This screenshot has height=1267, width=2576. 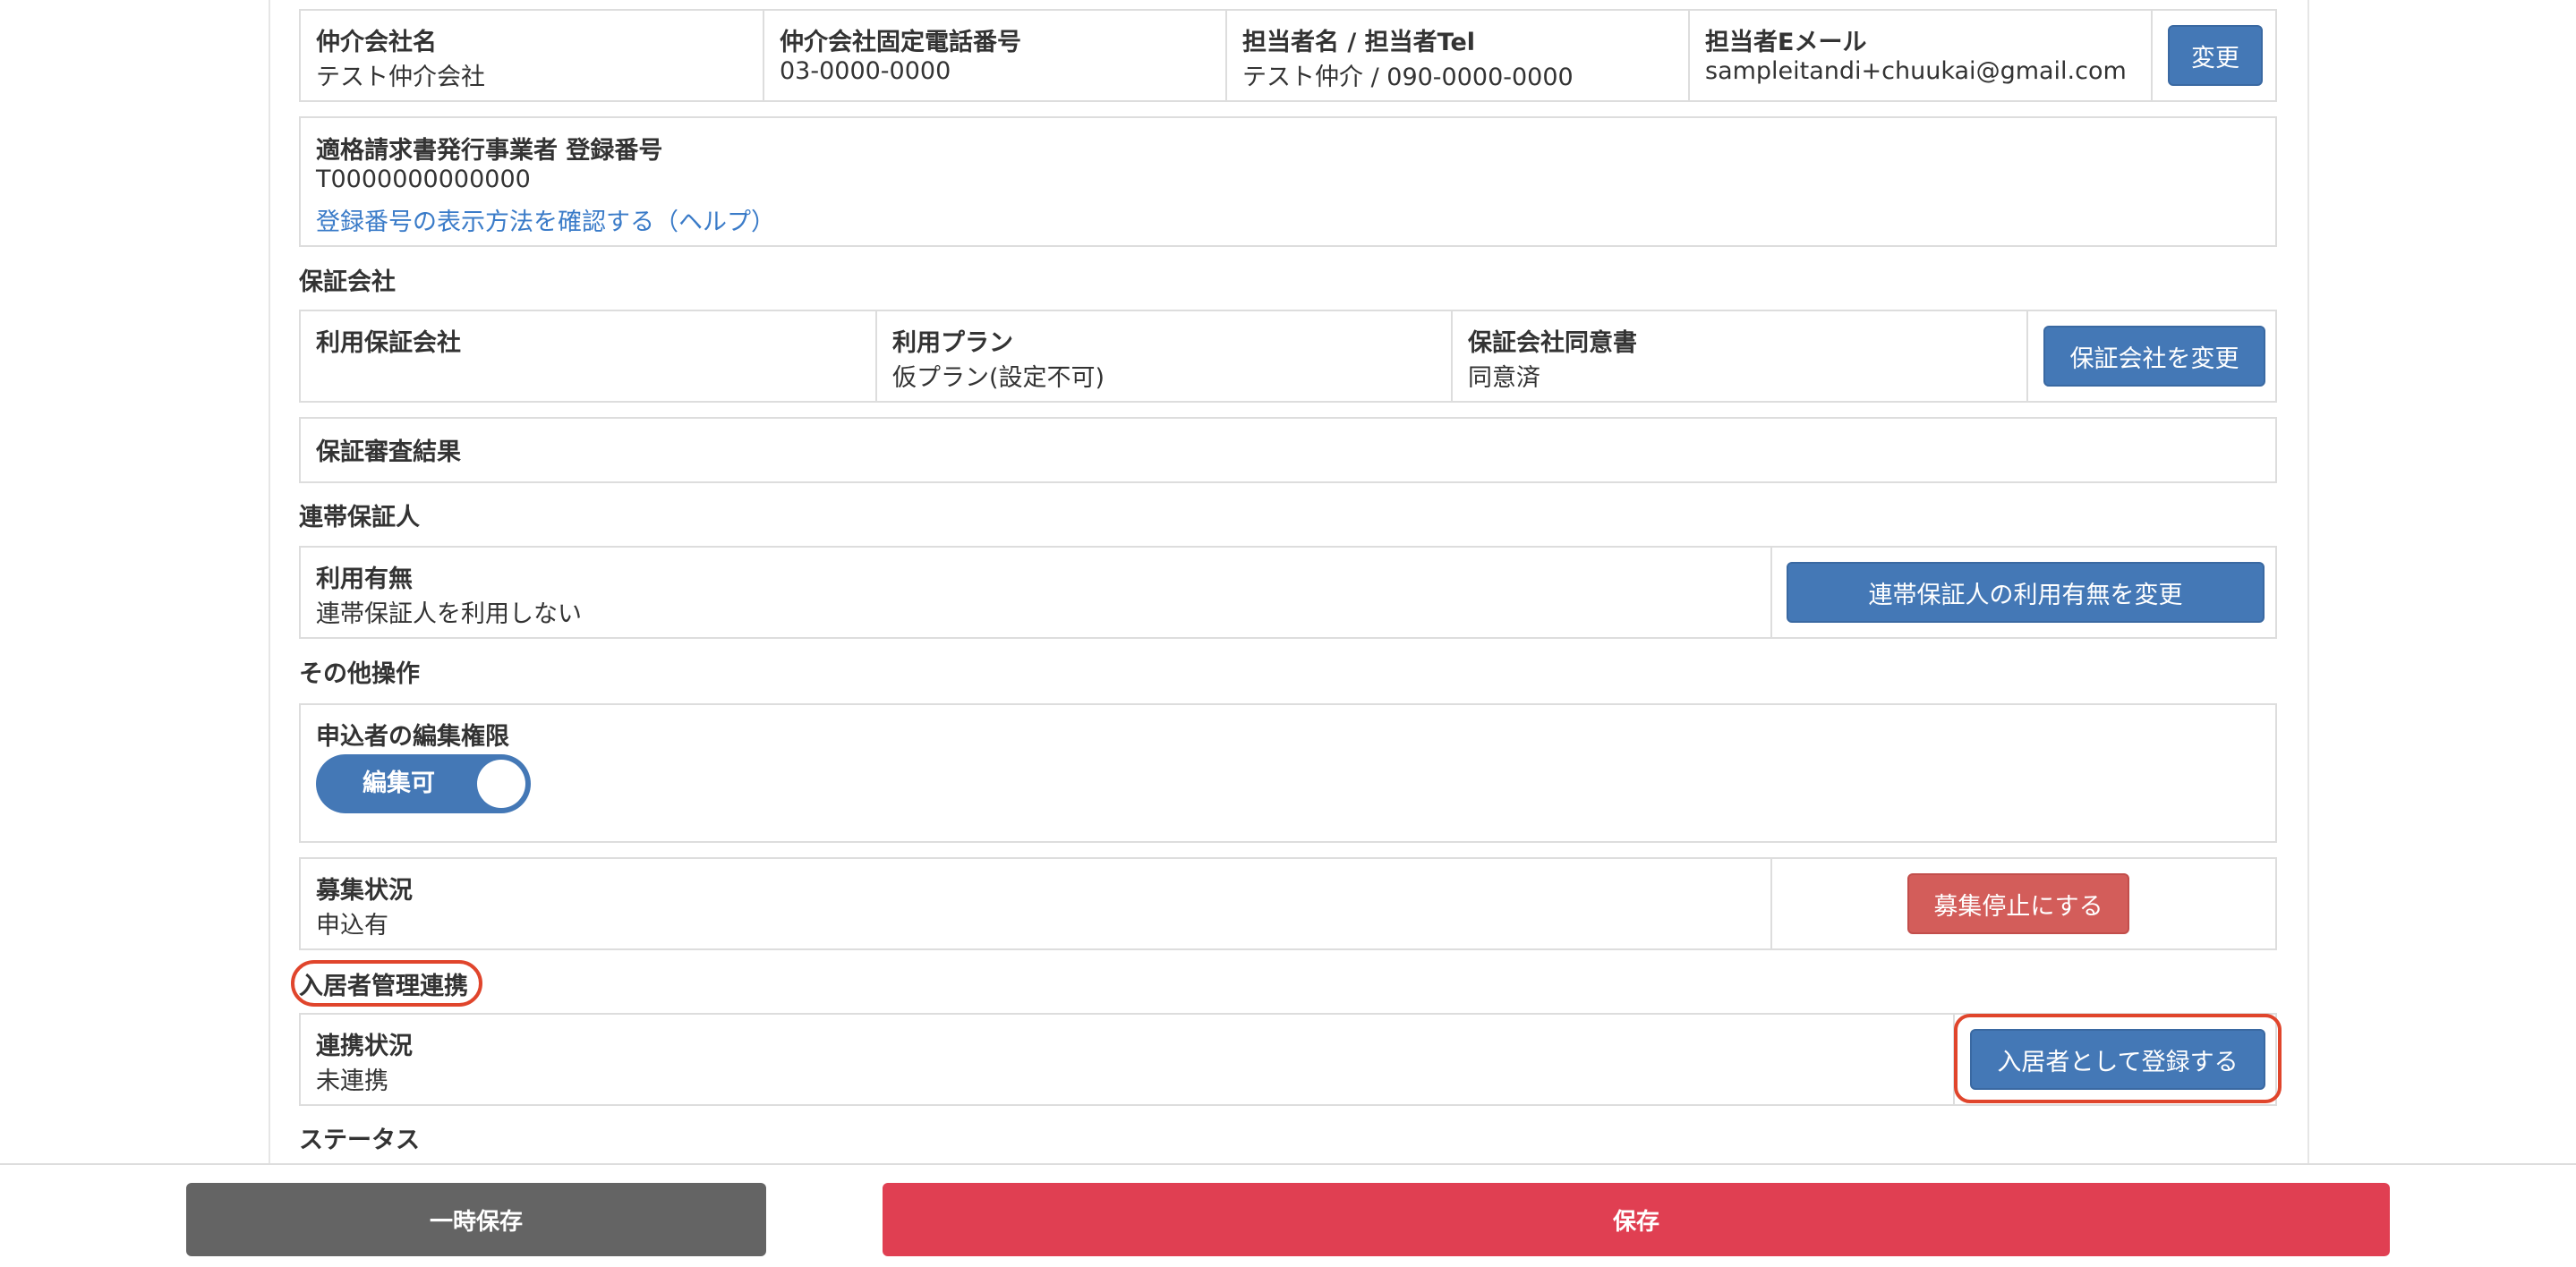 I want to click on recruit-status-panel: 募集状況 申込有 募集停止にする, so click(x=1288, y=904).